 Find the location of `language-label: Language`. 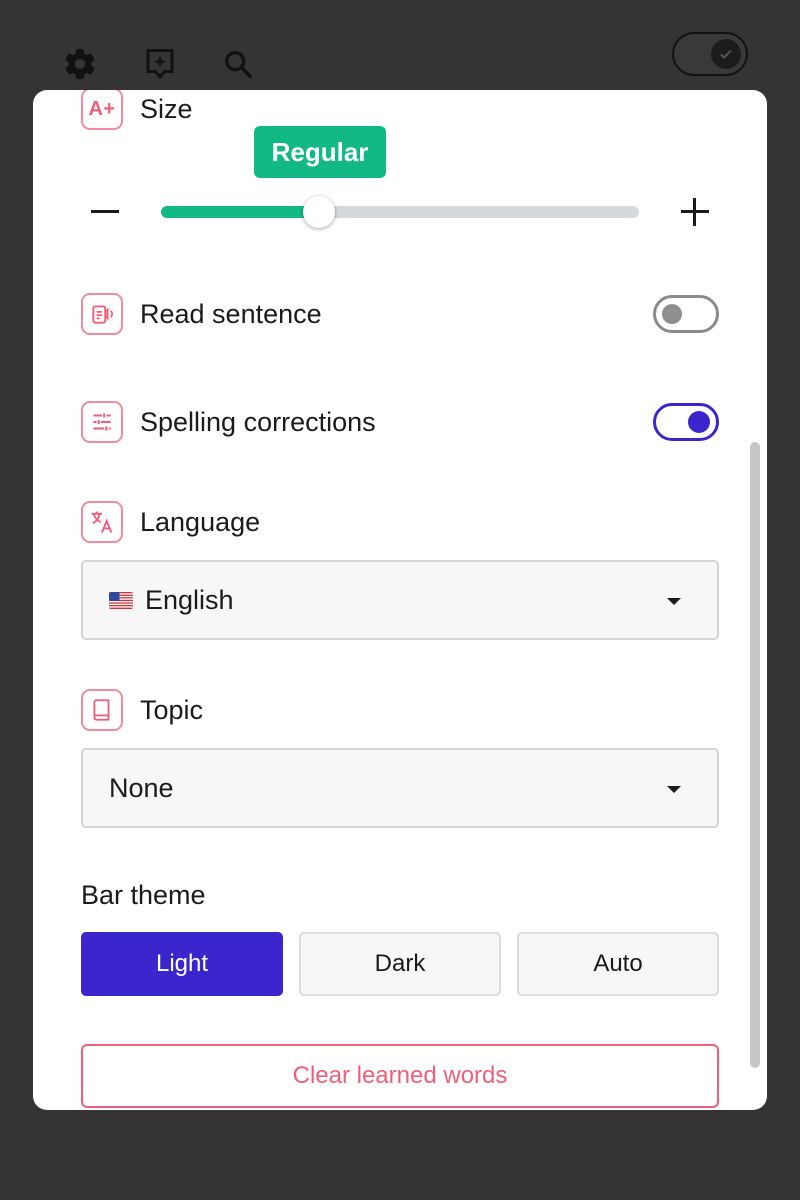

language-label: Language is located at coordinates (200, 521).